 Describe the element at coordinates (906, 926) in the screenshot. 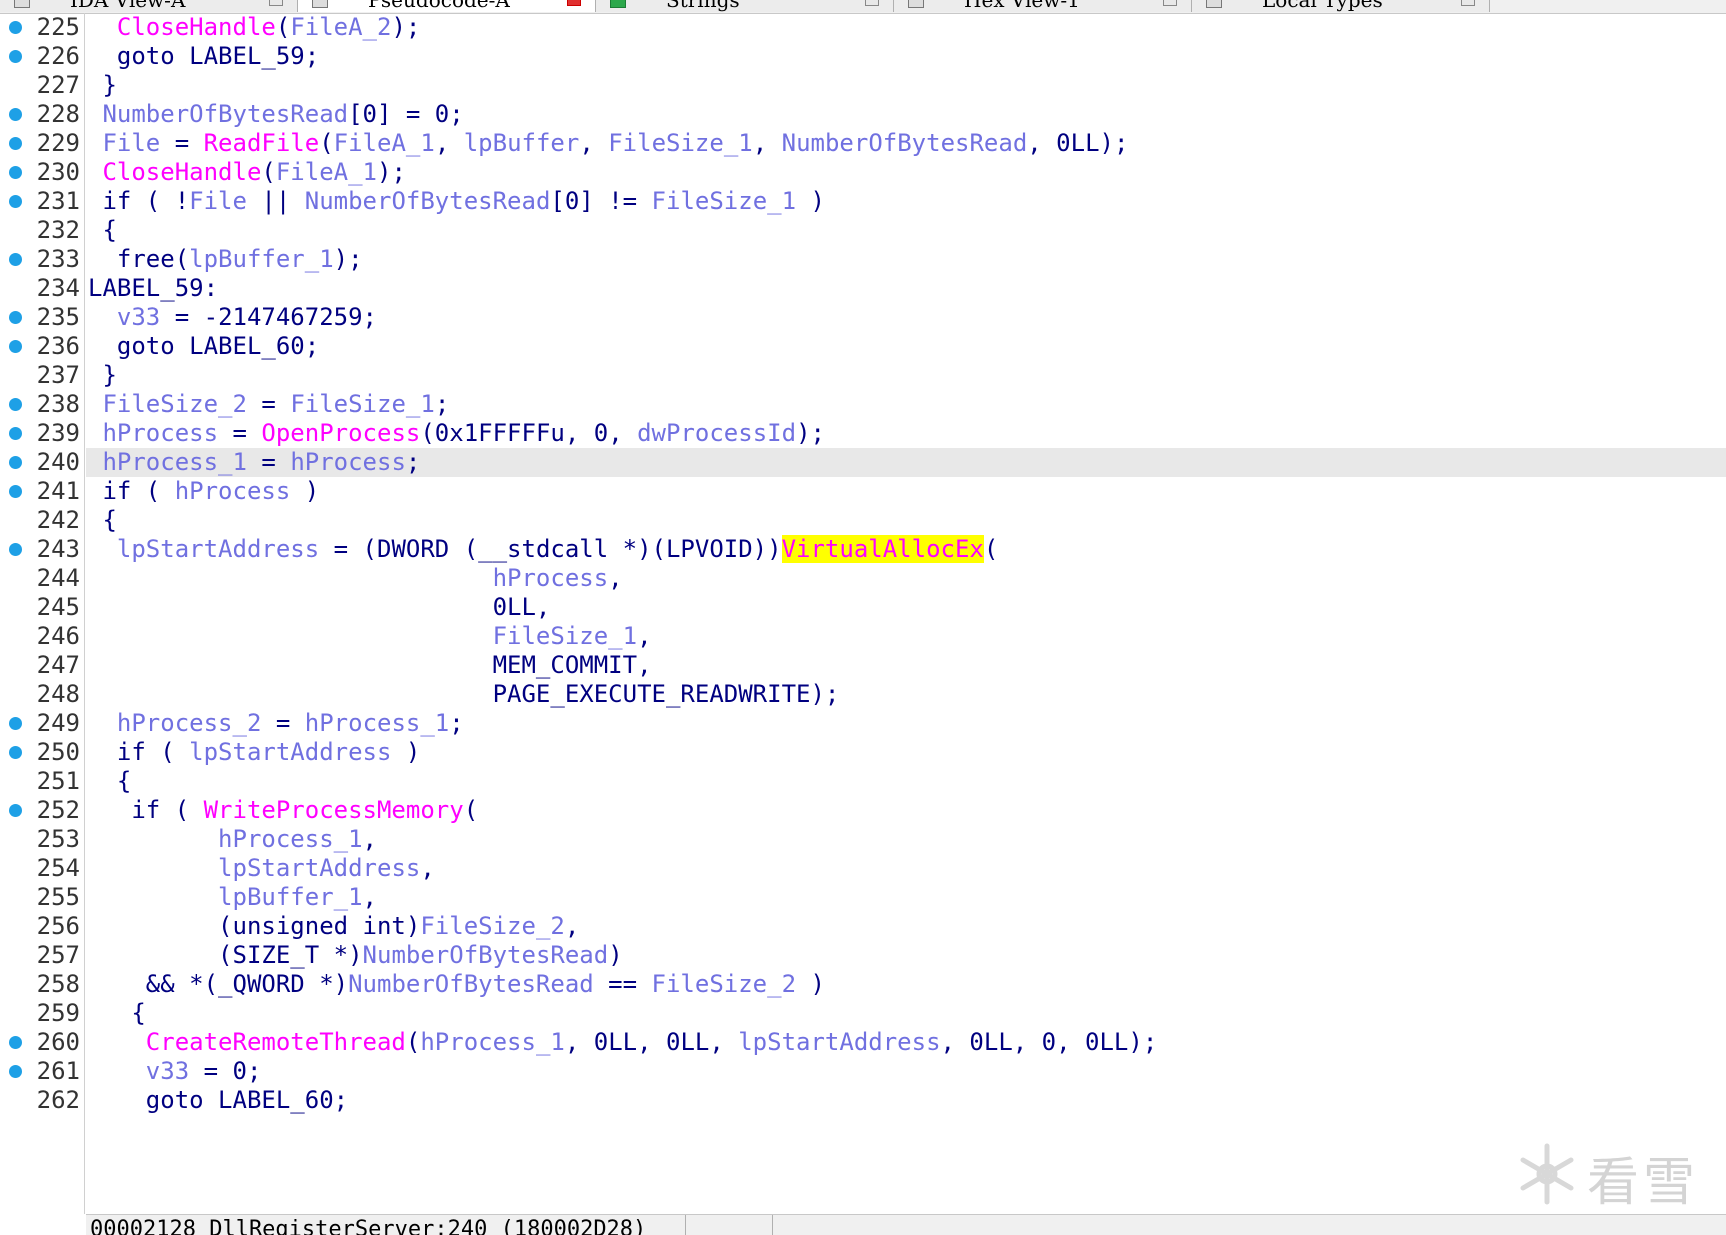

I see `code-text: (unsigned int)FileSize_2,` at that location.